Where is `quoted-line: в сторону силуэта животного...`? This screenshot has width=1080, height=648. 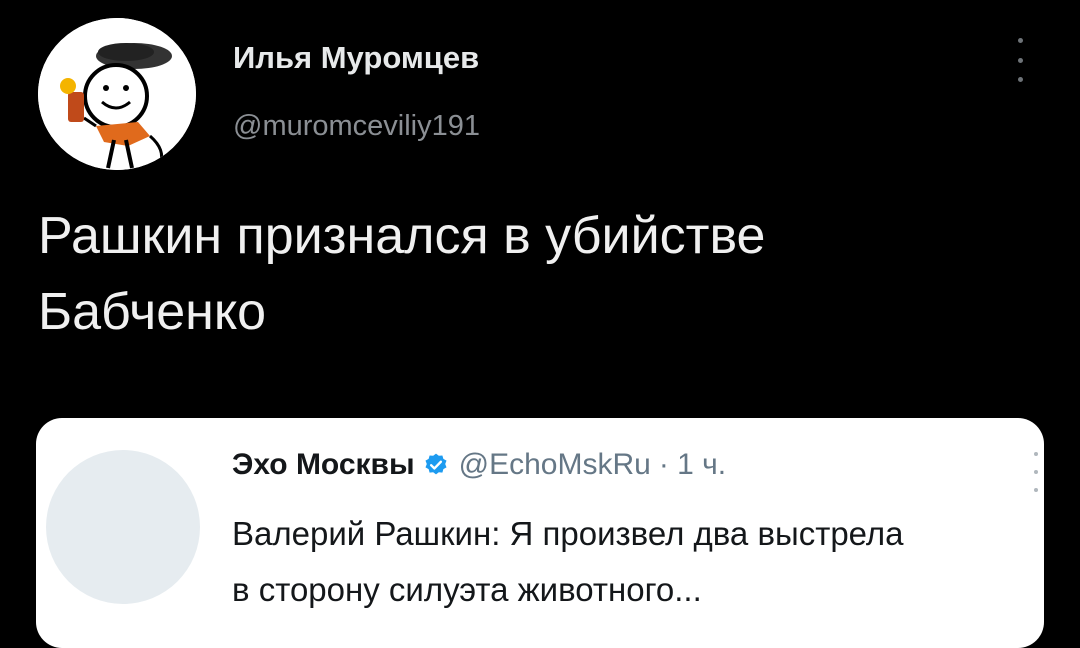 quoted-line: в сторону силуэта животного... is located at coordinates (467, 589).